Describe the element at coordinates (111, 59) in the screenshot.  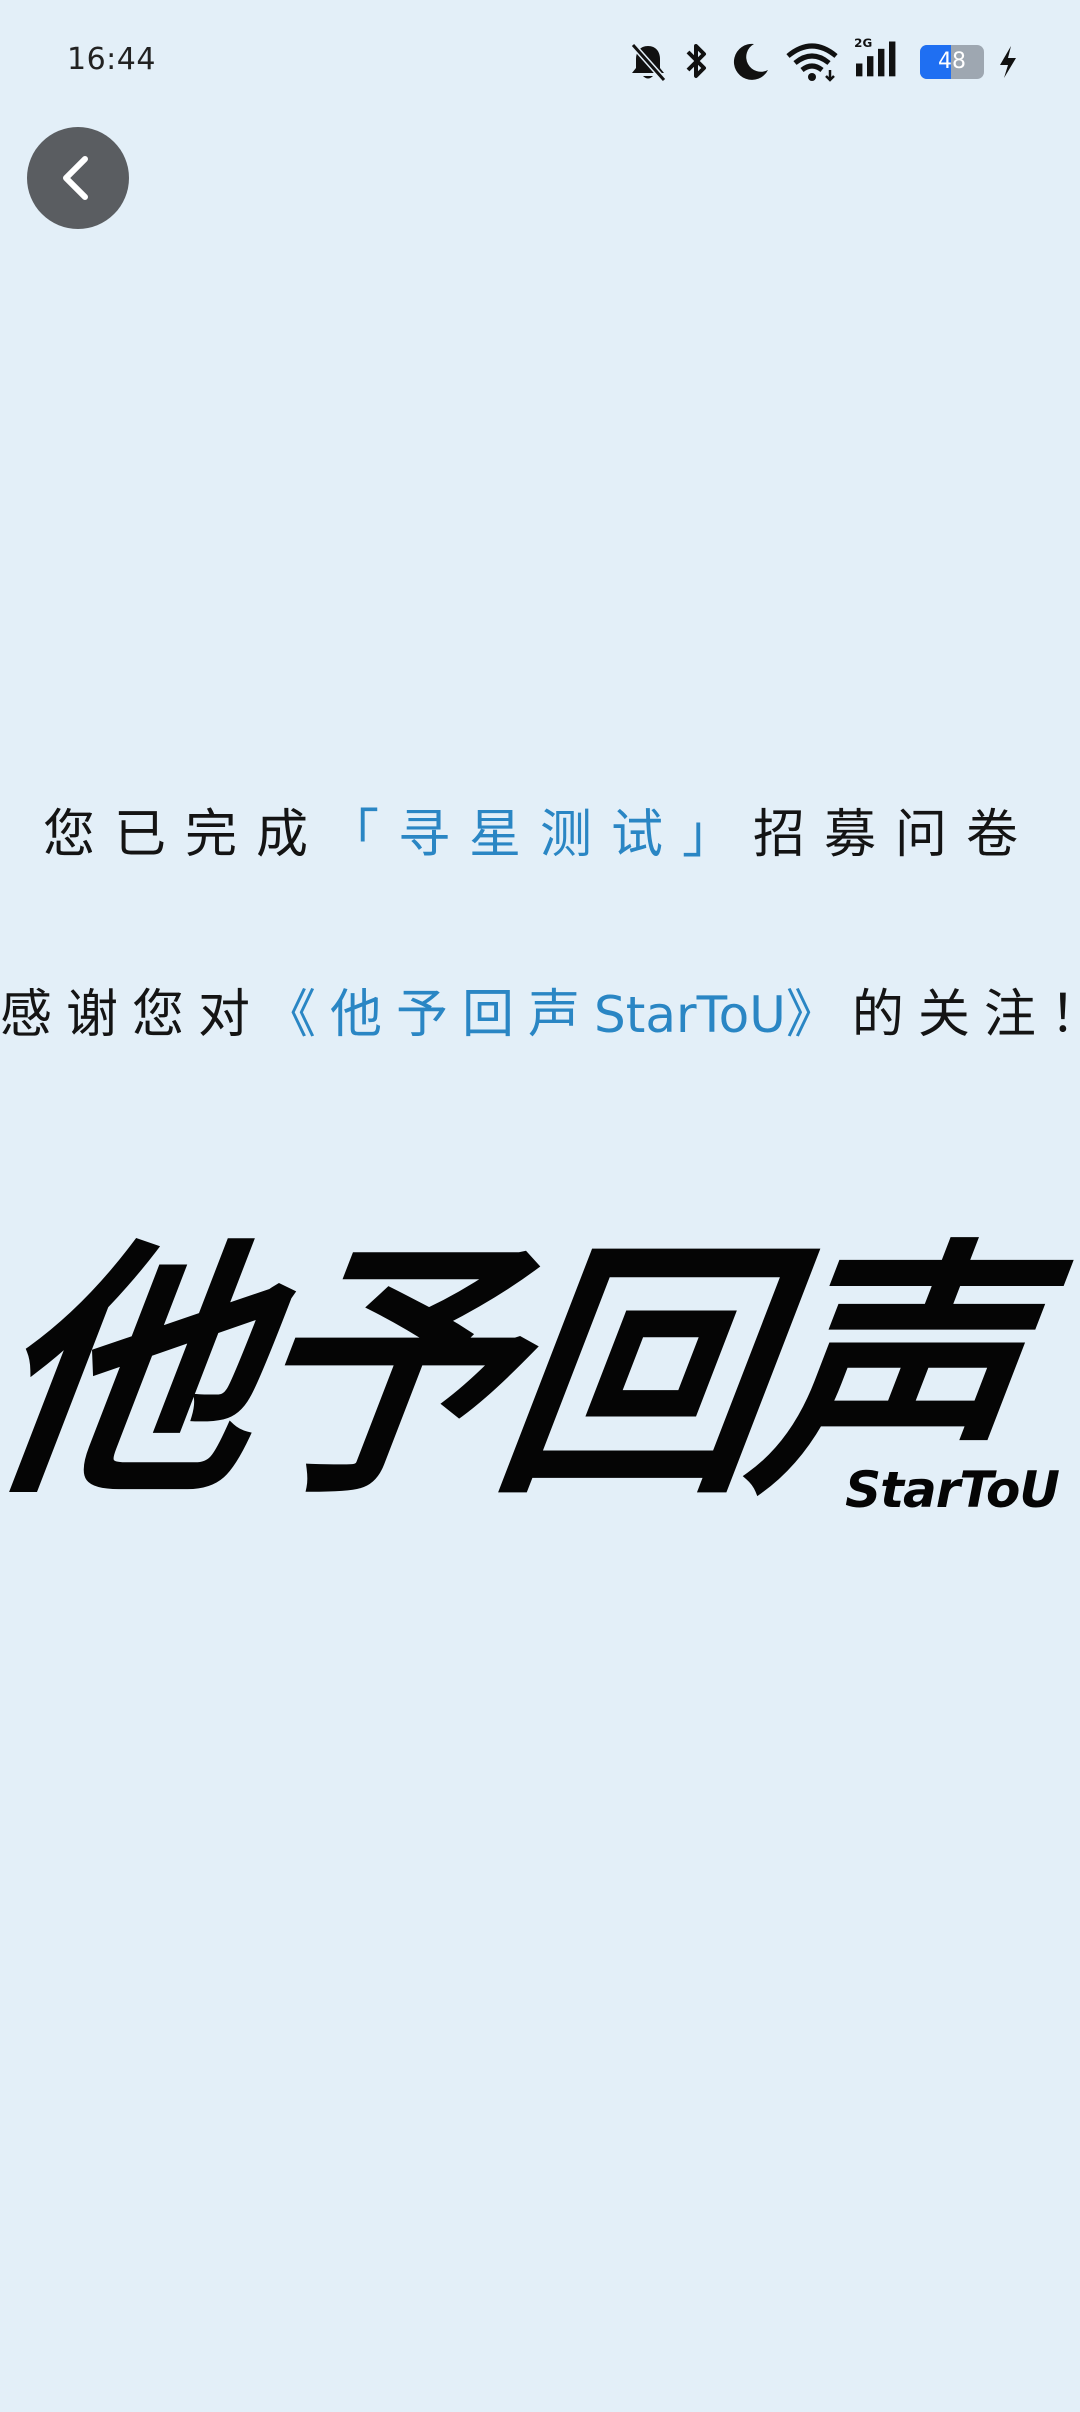
I see `status-time: 16:44` at that location.